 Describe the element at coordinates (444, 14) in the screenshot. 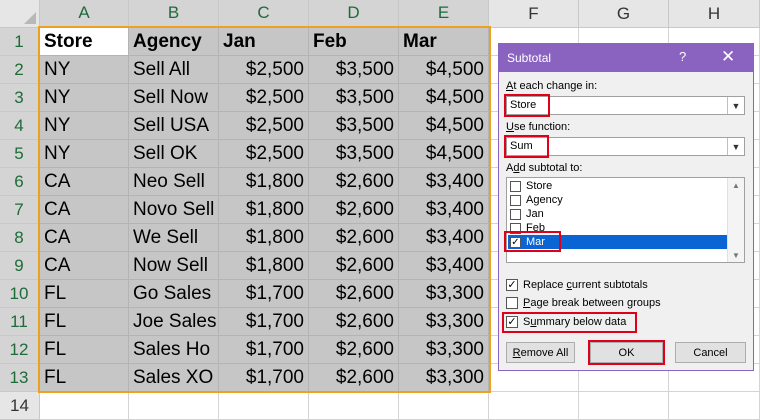

I see `column-header-e: E` at that location.